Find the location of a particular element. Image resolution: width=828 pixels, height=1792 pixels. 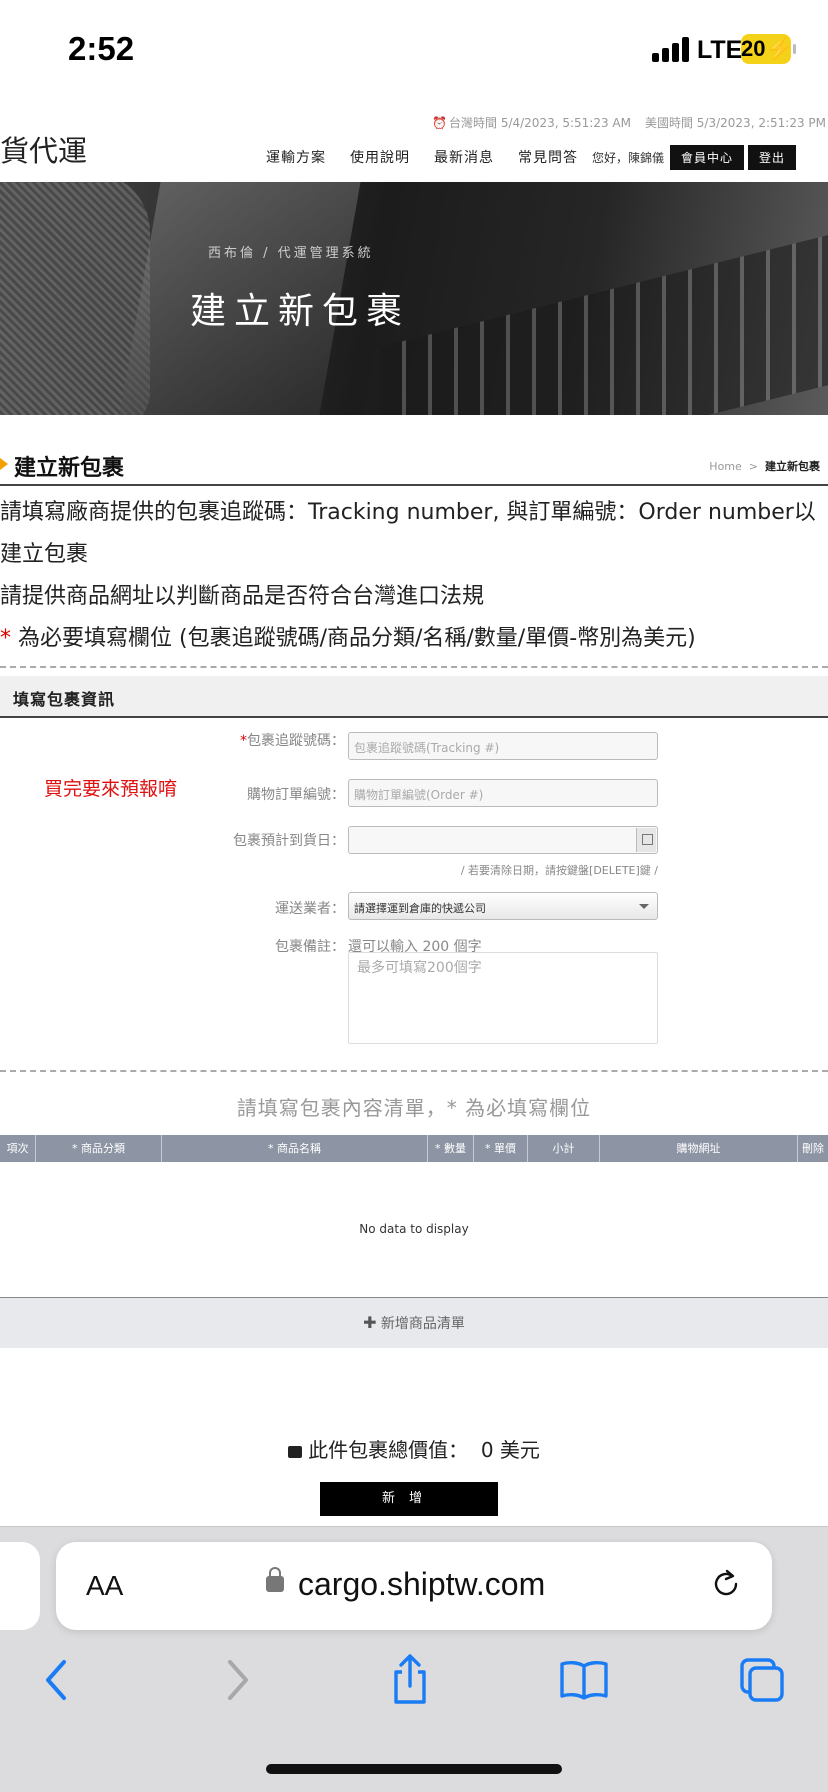

previous-tab is located at coordinates (20, 1586).